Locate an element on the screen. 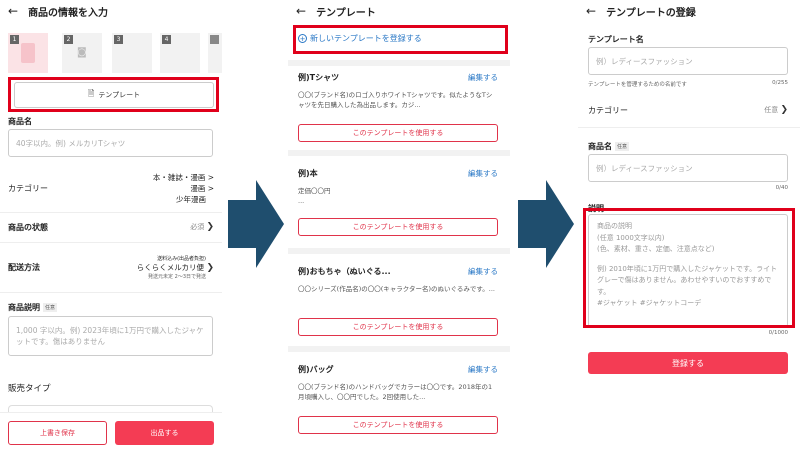 This screenshot has width=800, height=450. photo-slot-number: 2 is located at coordinates (68, 39).